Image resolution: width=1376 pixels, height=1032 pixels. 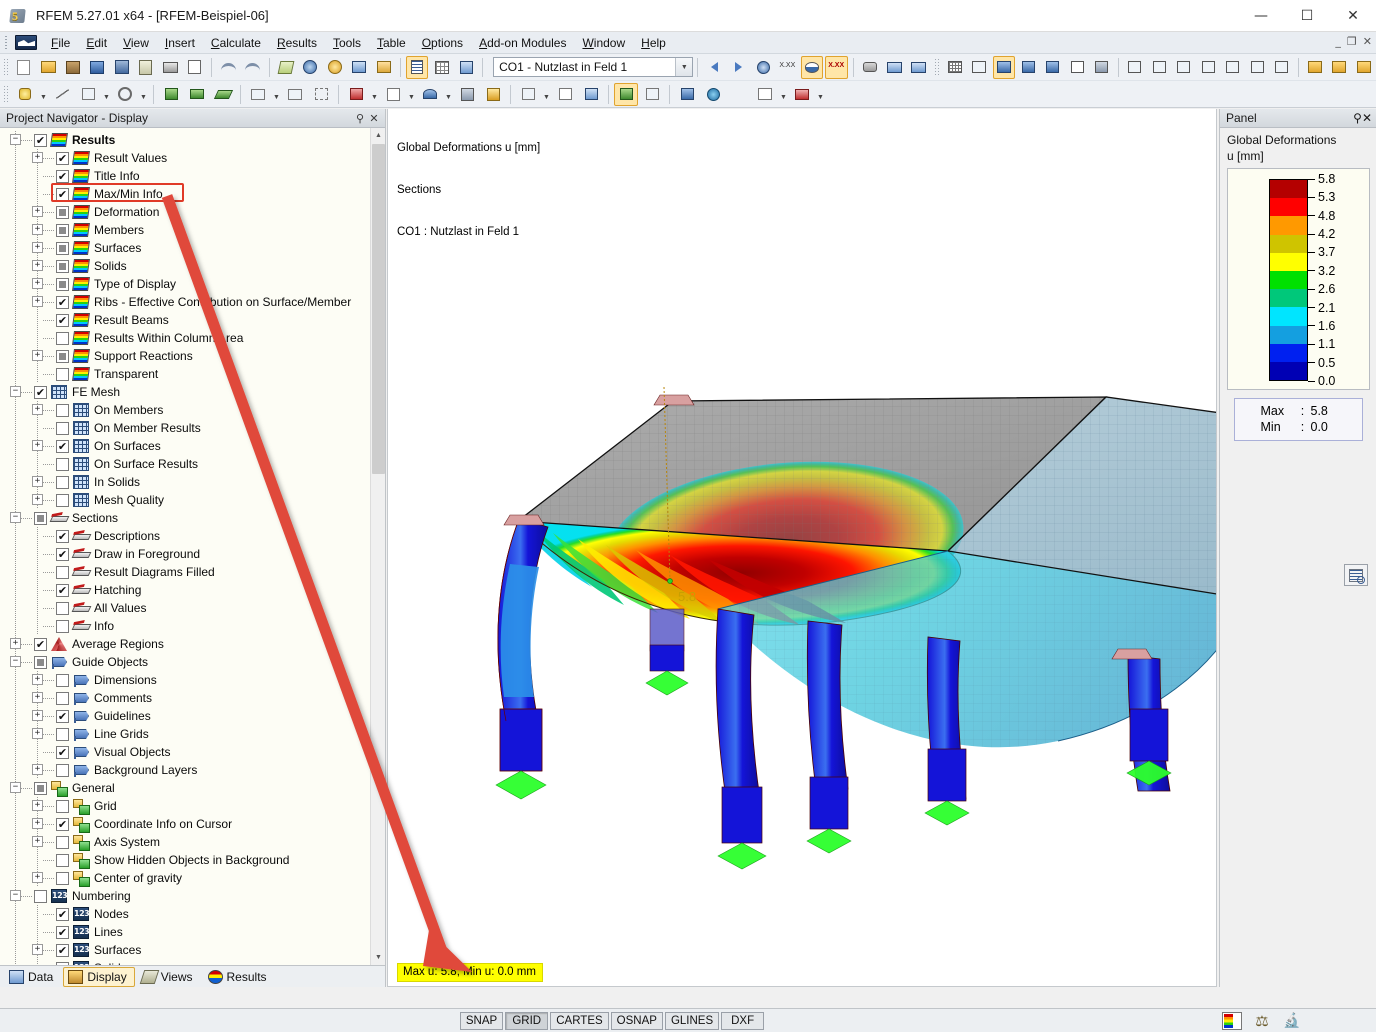 I want to click on view-xy-button, so click(x=1028, y=67).